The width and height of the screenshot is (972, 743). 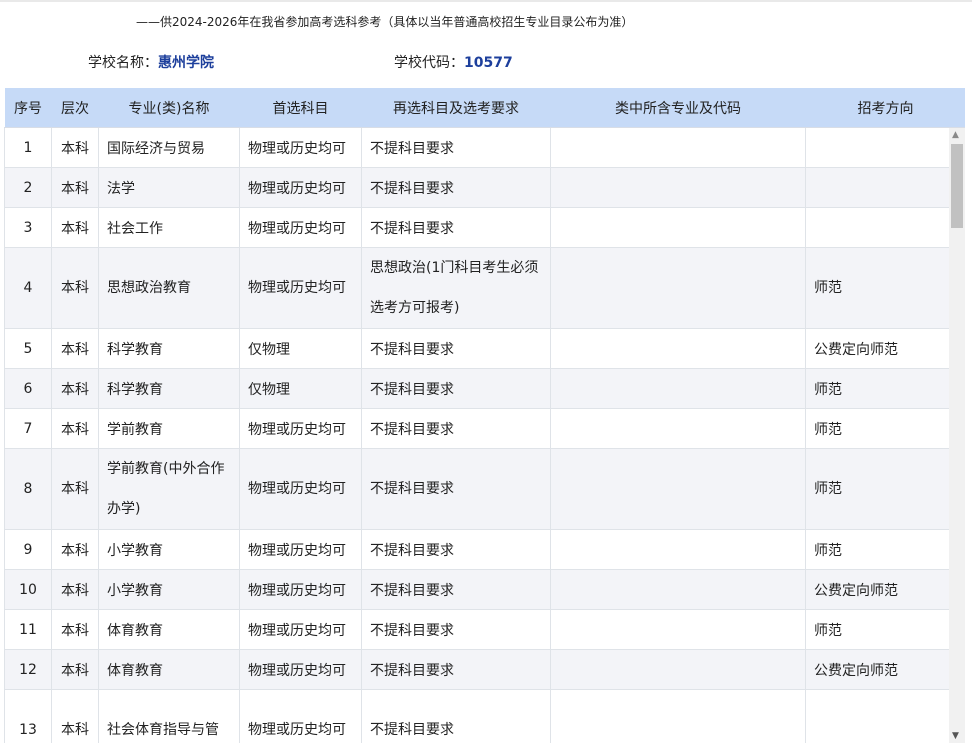 I want to click on table-row: 12 本科 体育教育 物理或历史均可 不提科目要求 公费定向师范, so click(x=484, y=669).